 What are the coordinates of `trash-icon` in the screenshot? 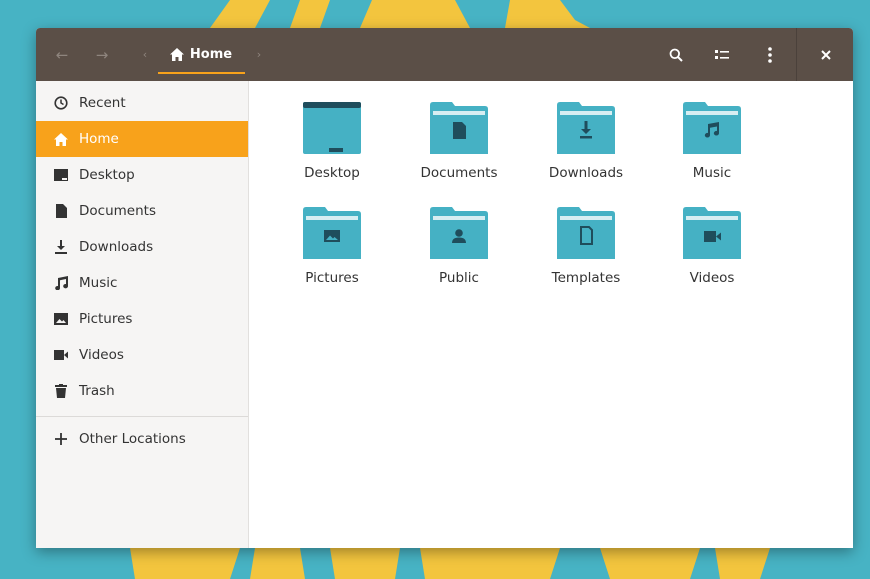 It's located at (61, 391).